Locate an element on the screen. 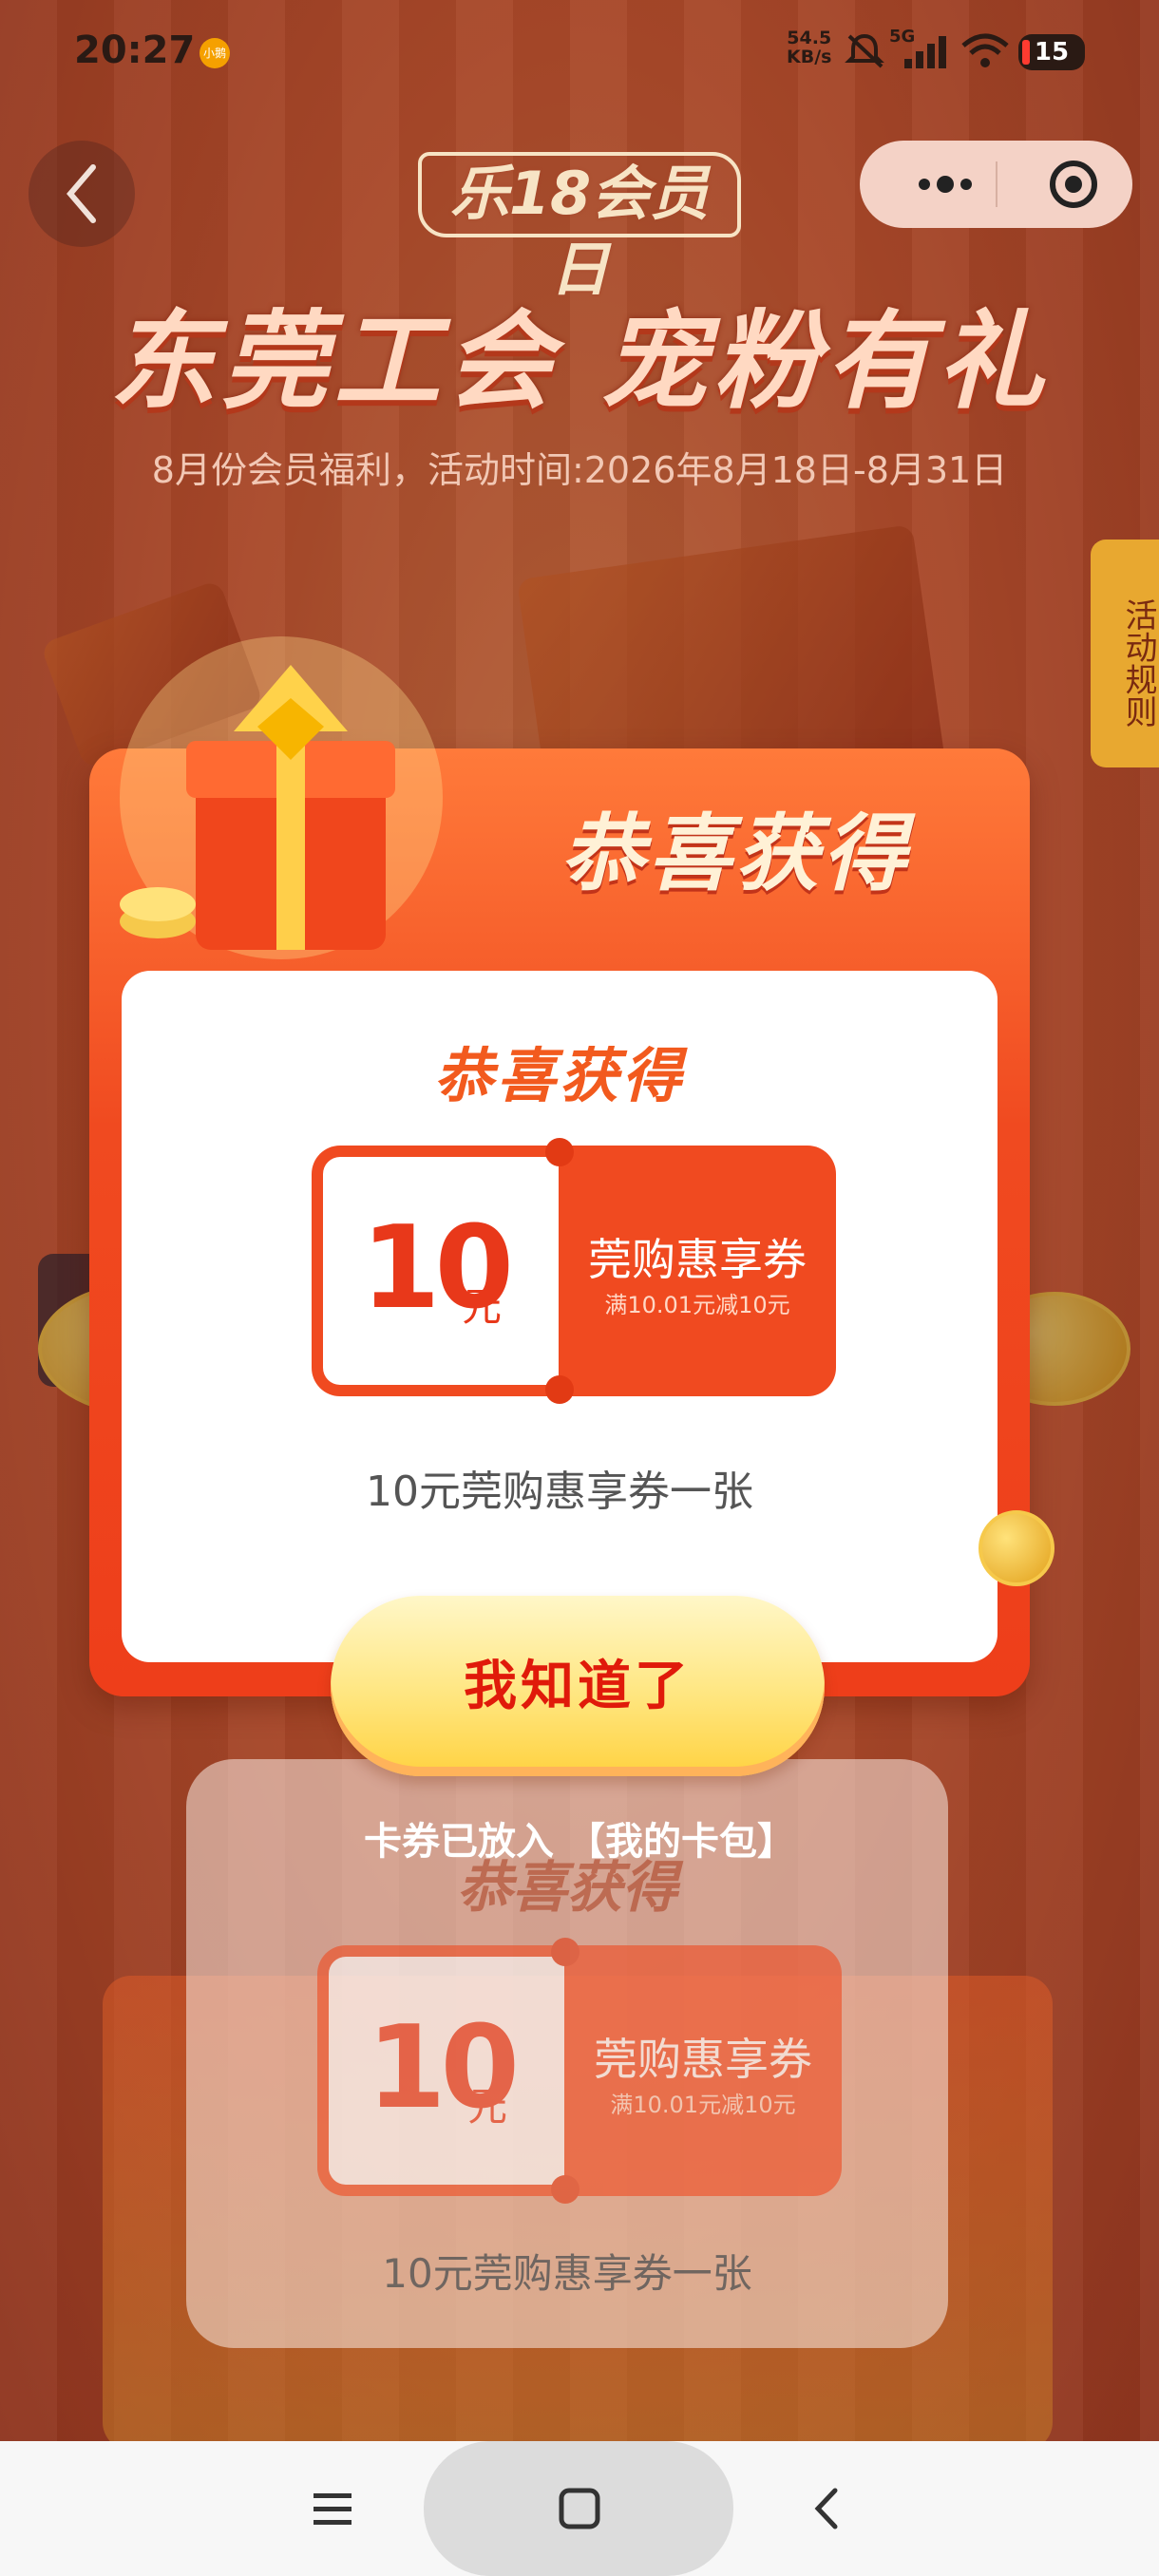 The image size is (1159, 2576). back-button is located at coordinates (81, 194).